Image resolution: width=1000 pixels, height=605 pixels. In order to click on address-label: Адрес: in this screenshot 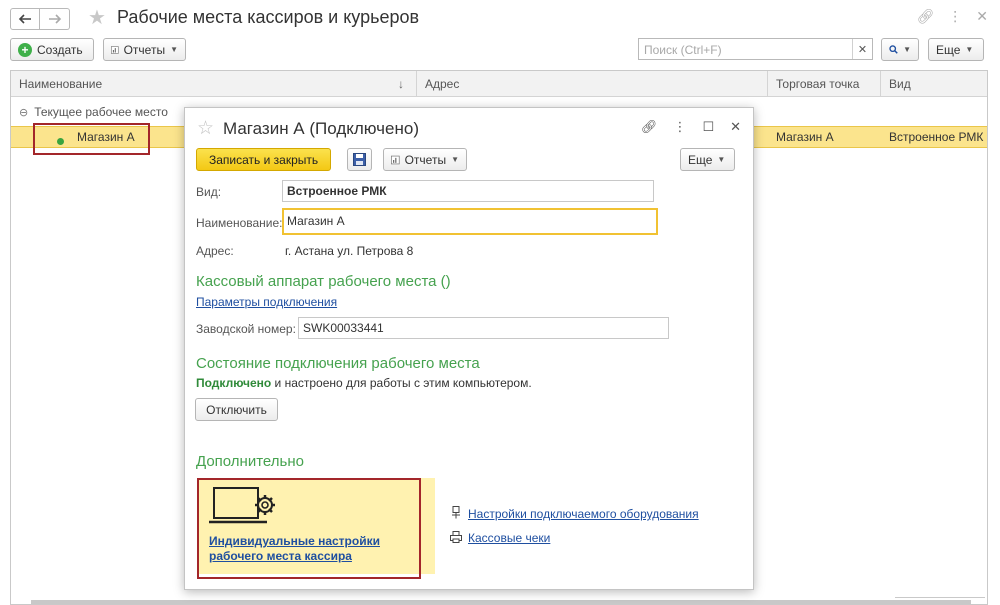, I will do `click(215, 251)`.